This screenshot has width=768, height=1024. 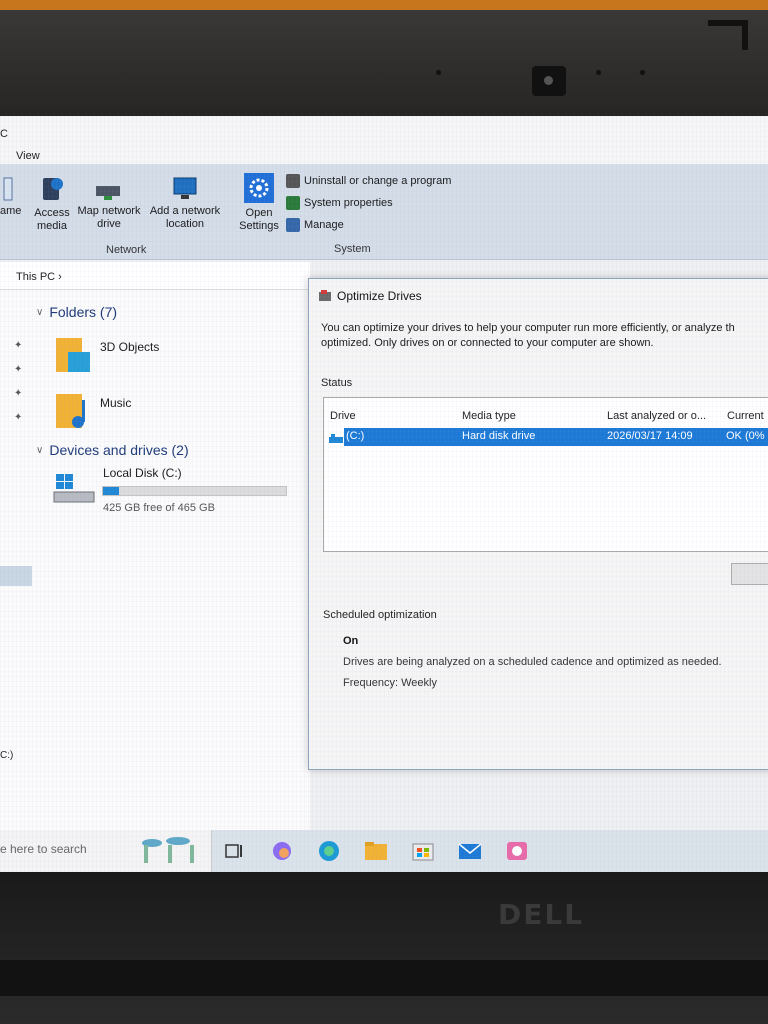 What do you see at coordinates (499, 436) in the screenshot?
I see `row-media-type: Hard disk drive` at bounding box center [499, 436].